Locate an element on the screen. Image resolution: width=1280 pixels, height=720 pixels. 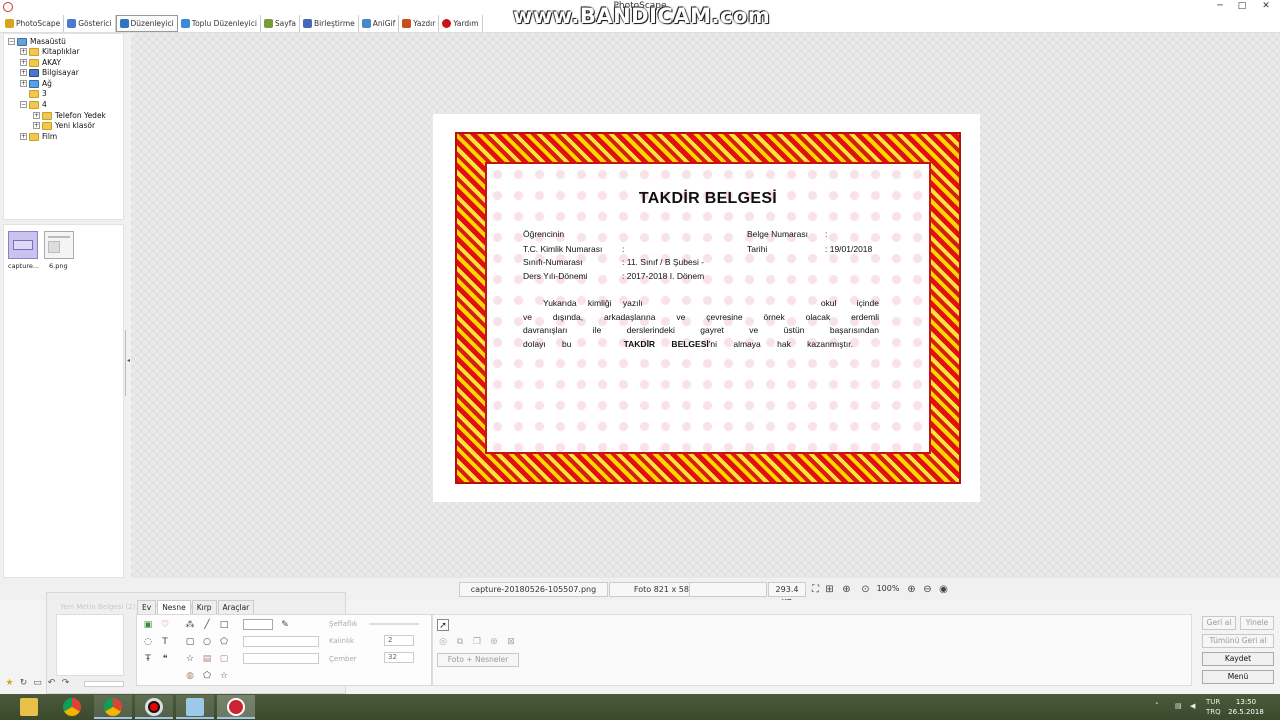
tab-kirp: Kırp is located at coordinates (204, 607).